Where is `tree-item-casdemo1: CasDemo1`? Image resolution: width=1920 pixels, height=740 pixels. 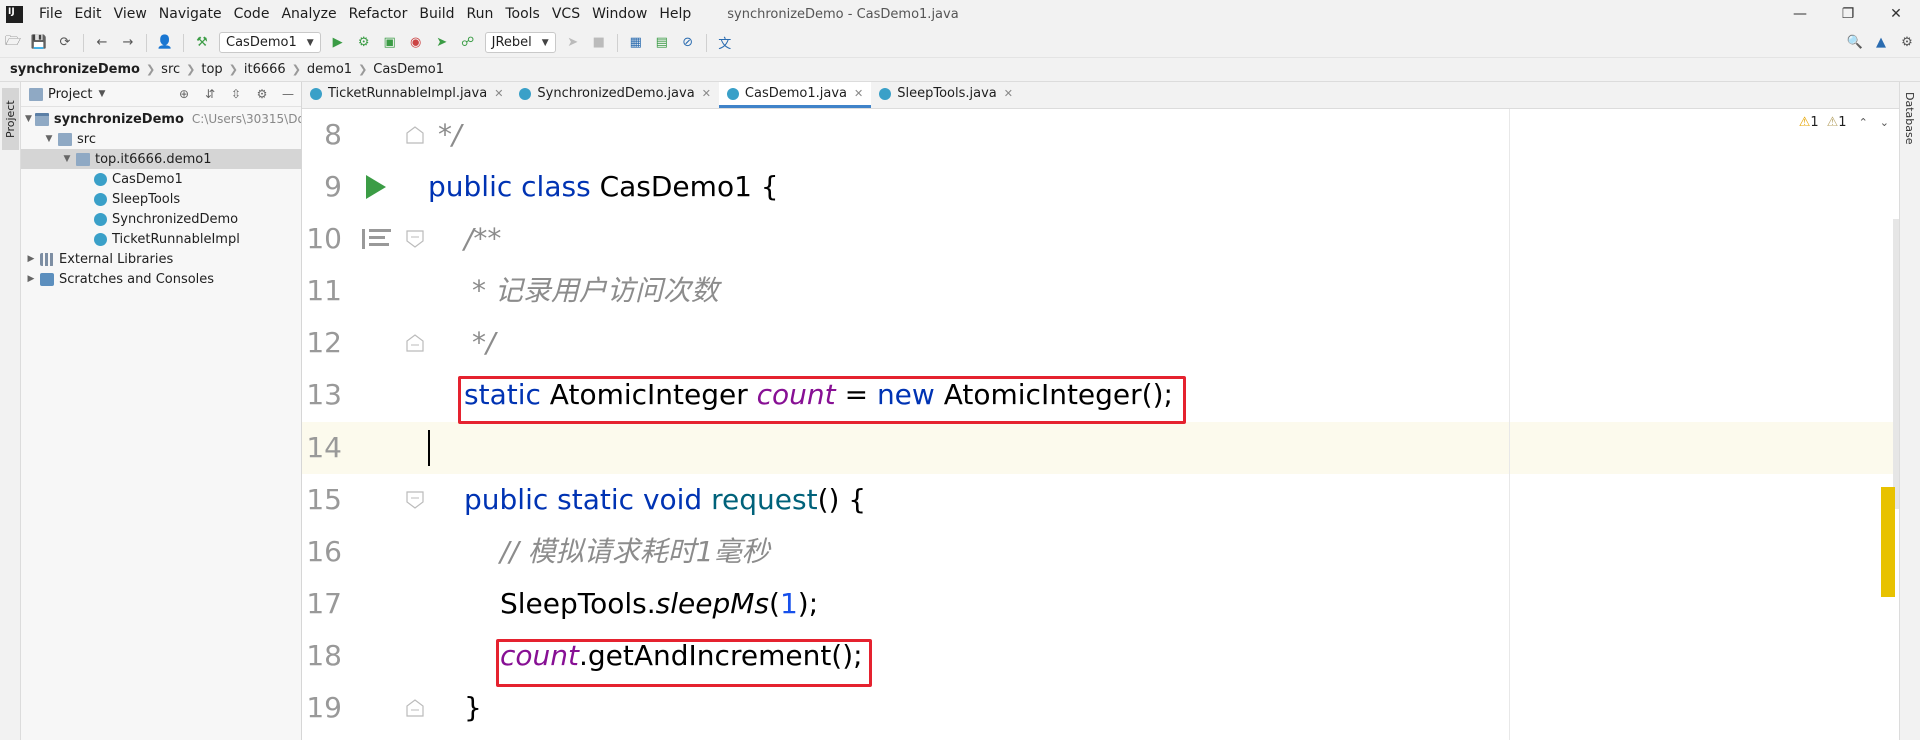
tree-item-casdemo1: CasDemo1 is located at coordinates (161, 179).